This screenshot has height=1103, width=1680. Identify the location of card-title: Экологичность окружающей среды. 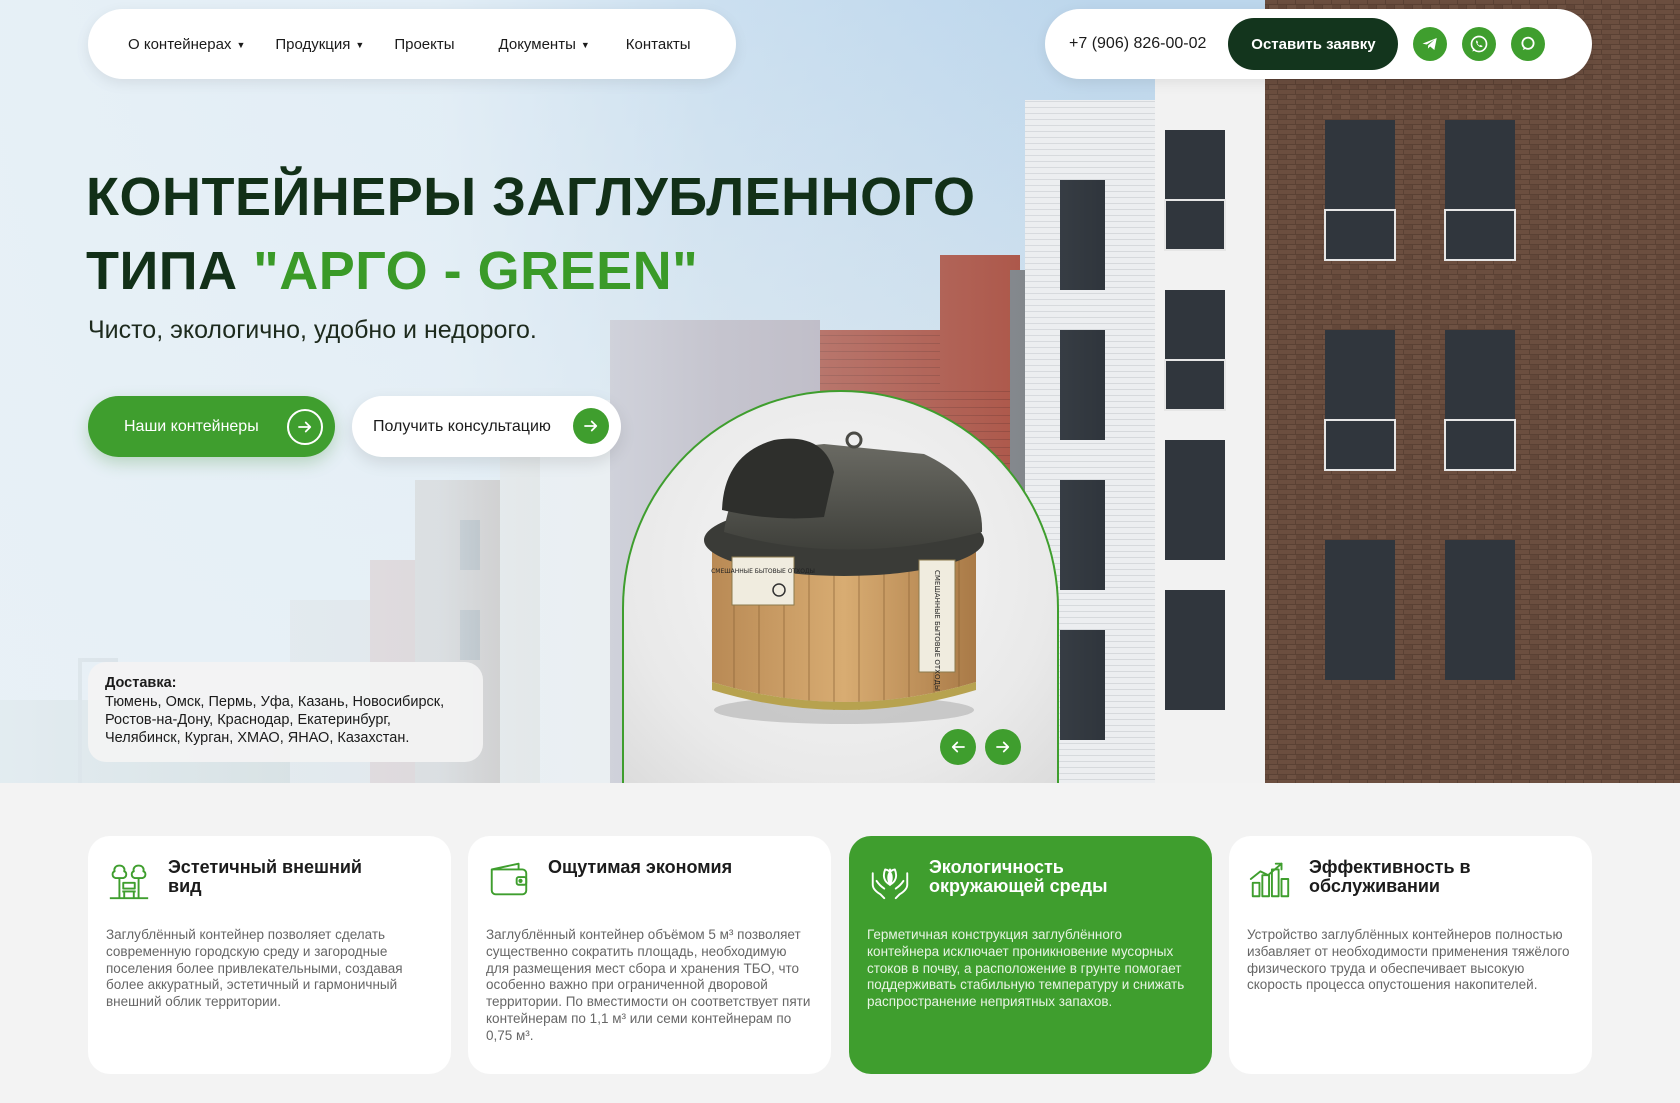
(1018, 876).